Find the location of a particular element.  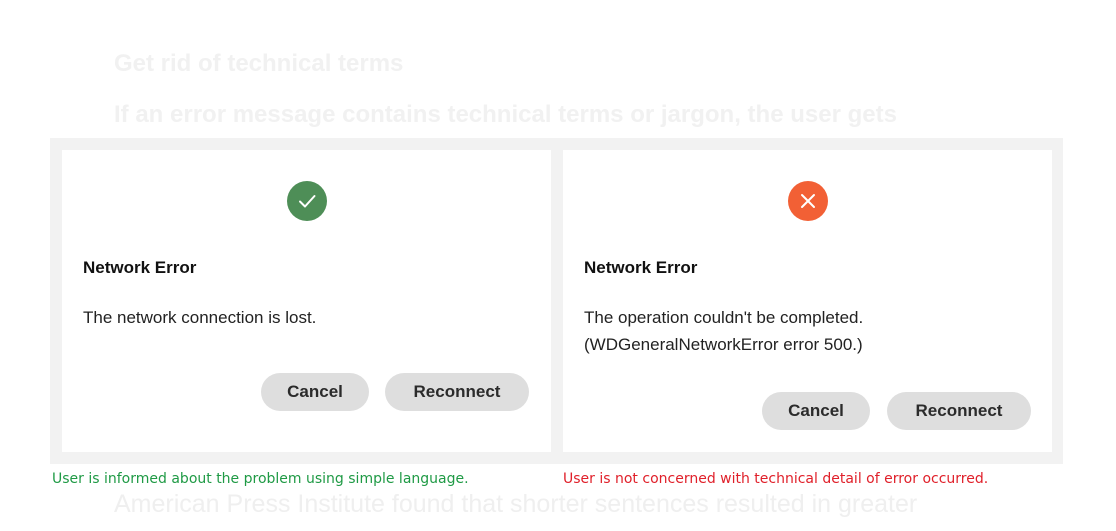

dialog-message: The network connection is lost. is located at coordinates (199, 317).